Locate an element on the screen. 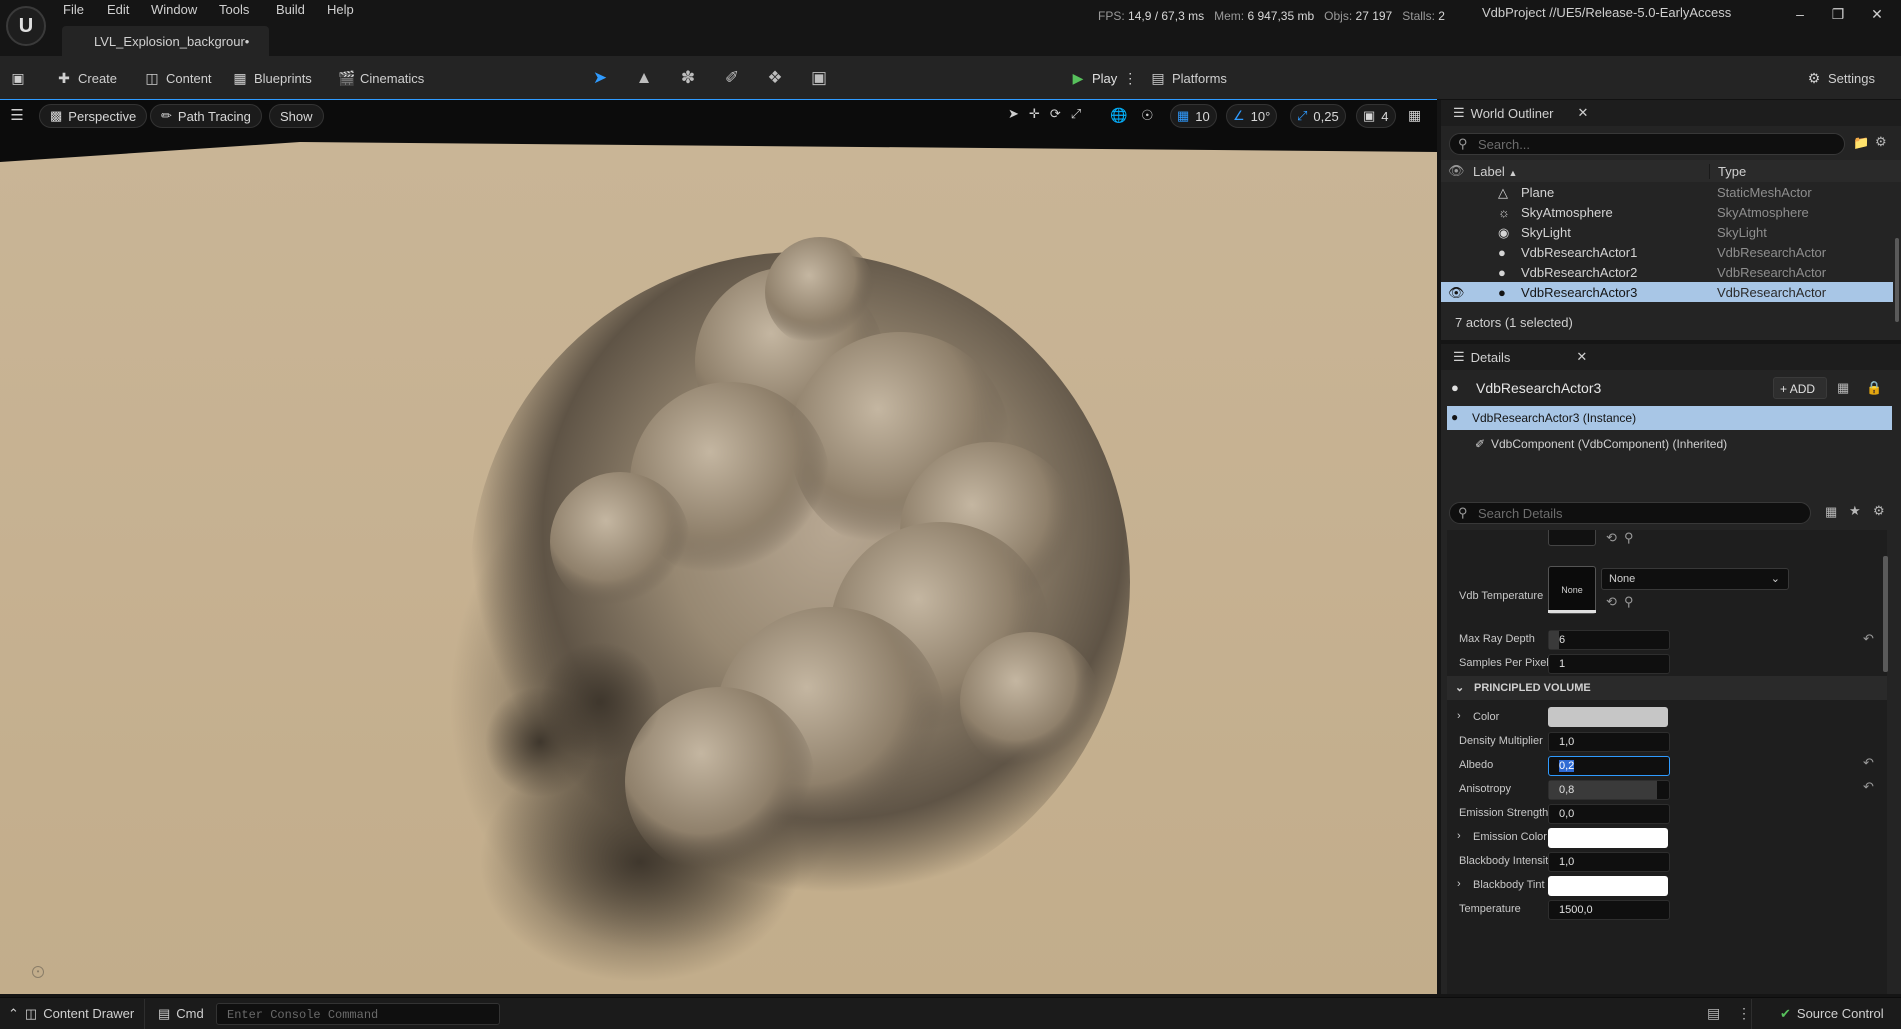 The height and width of the screenshot is (1029, 1901). scale-snap-button: ⤢ 0,25 is located at coordinates (1318, 116).